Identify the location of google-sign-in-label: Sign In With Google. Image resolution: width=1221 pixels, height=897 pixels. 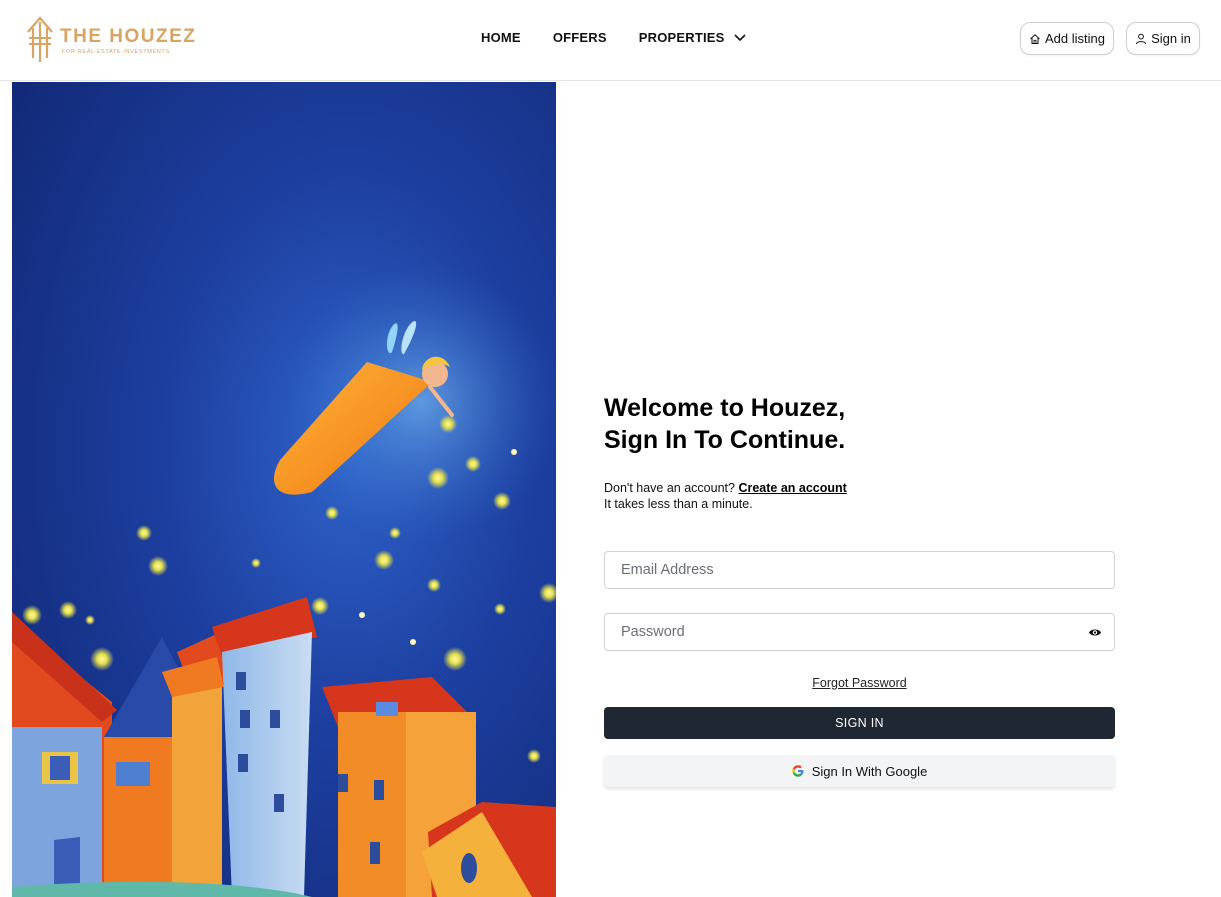
(869, 771).